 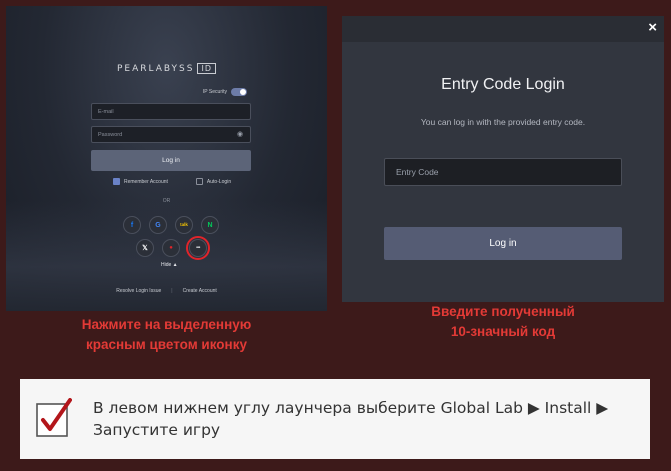 I want to click on right-caption: Введите полученный 10-значный код, so click(x=503, y=321).